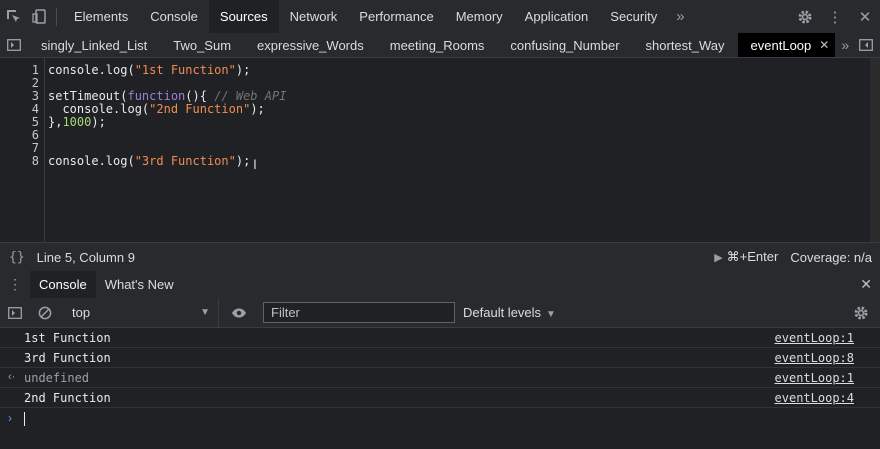  What do you see at coordinates (15, 284) in the screenshot?
I see `drawer-menu-icon: ⋮` at bounding box center [15, 284].